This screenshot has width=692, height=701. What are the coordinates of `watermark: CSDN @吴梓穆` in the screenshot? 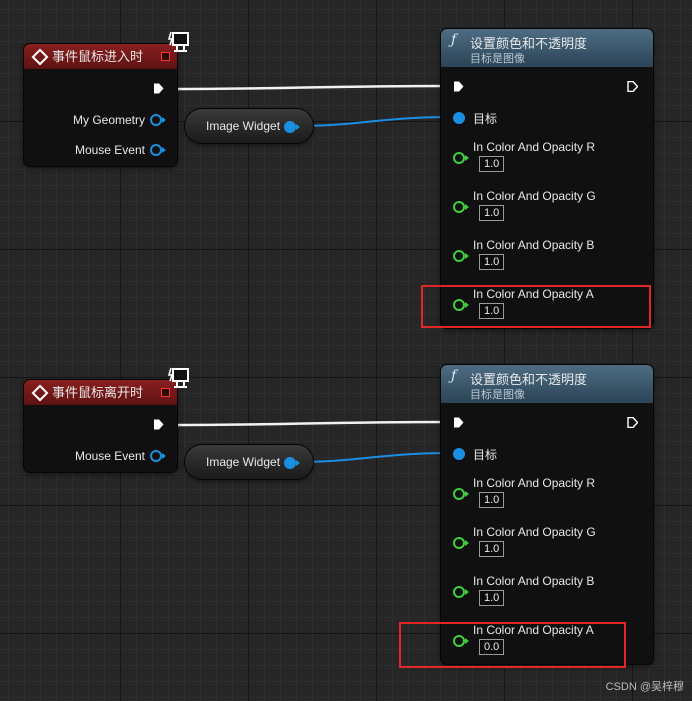 It's located at (644, 687).